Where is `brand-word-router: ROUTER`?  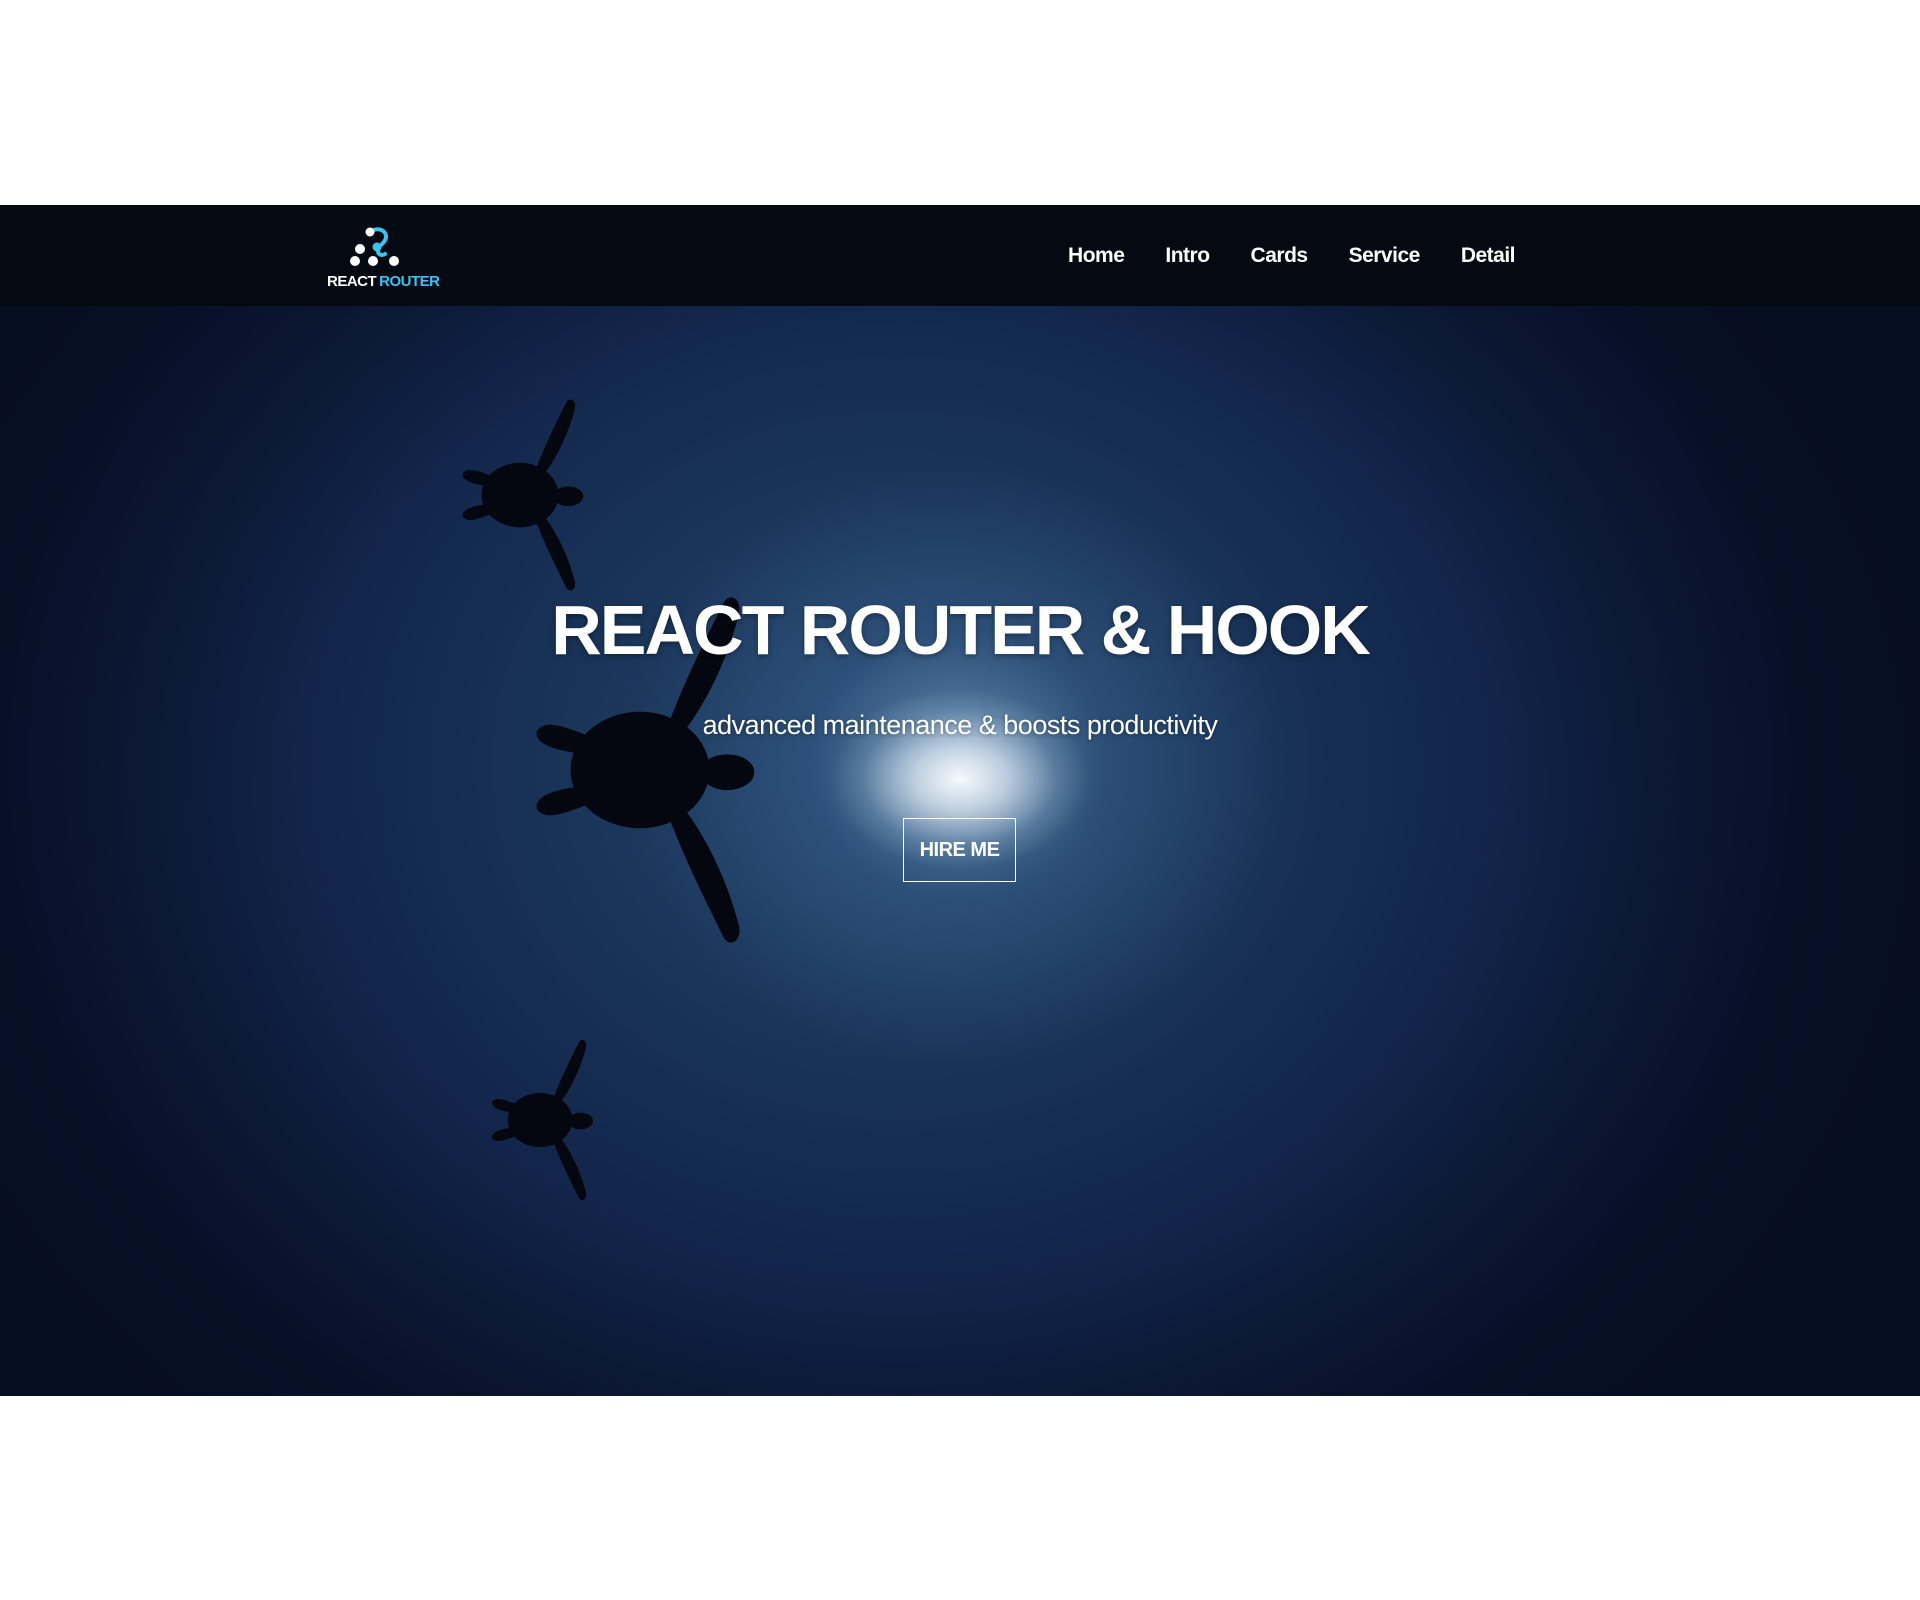
brand-word-router: ROUTER is located at coordinates (409, 281).